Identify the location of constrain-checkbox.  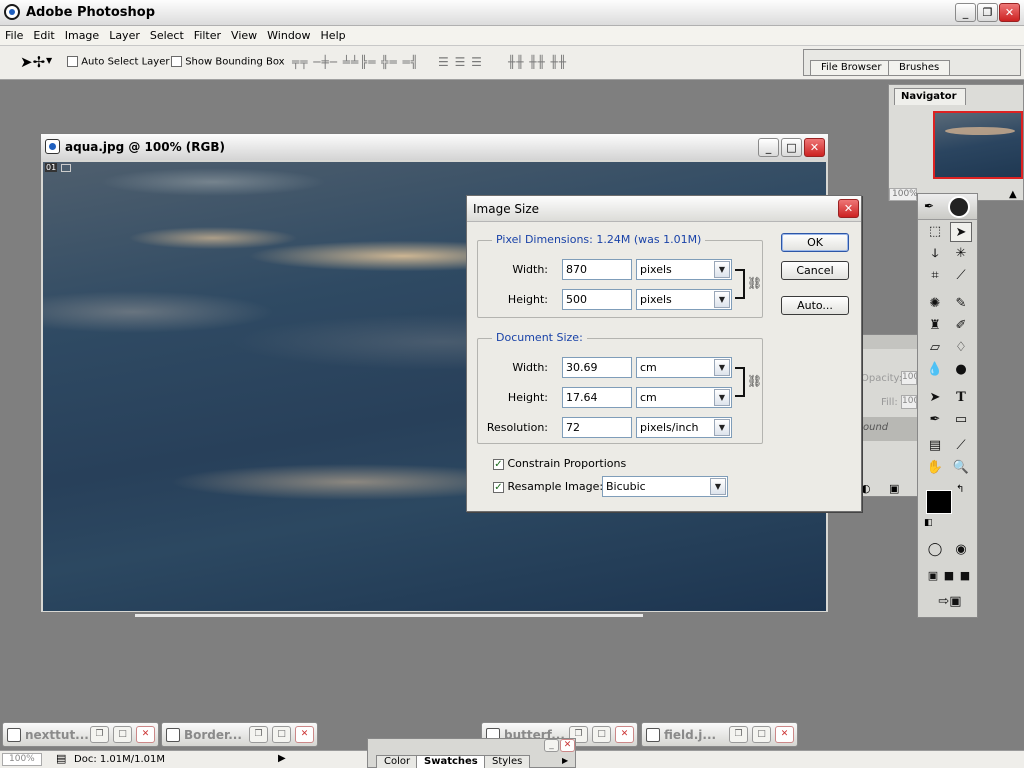
(498, 464).